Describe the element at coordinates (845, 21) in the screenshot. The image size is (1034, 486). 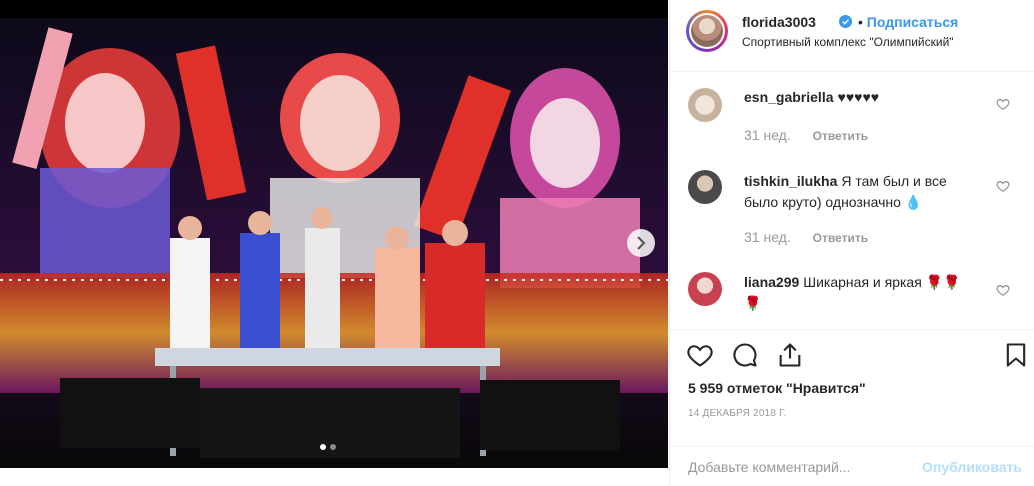
I see `verified-badge-icon` at that location.